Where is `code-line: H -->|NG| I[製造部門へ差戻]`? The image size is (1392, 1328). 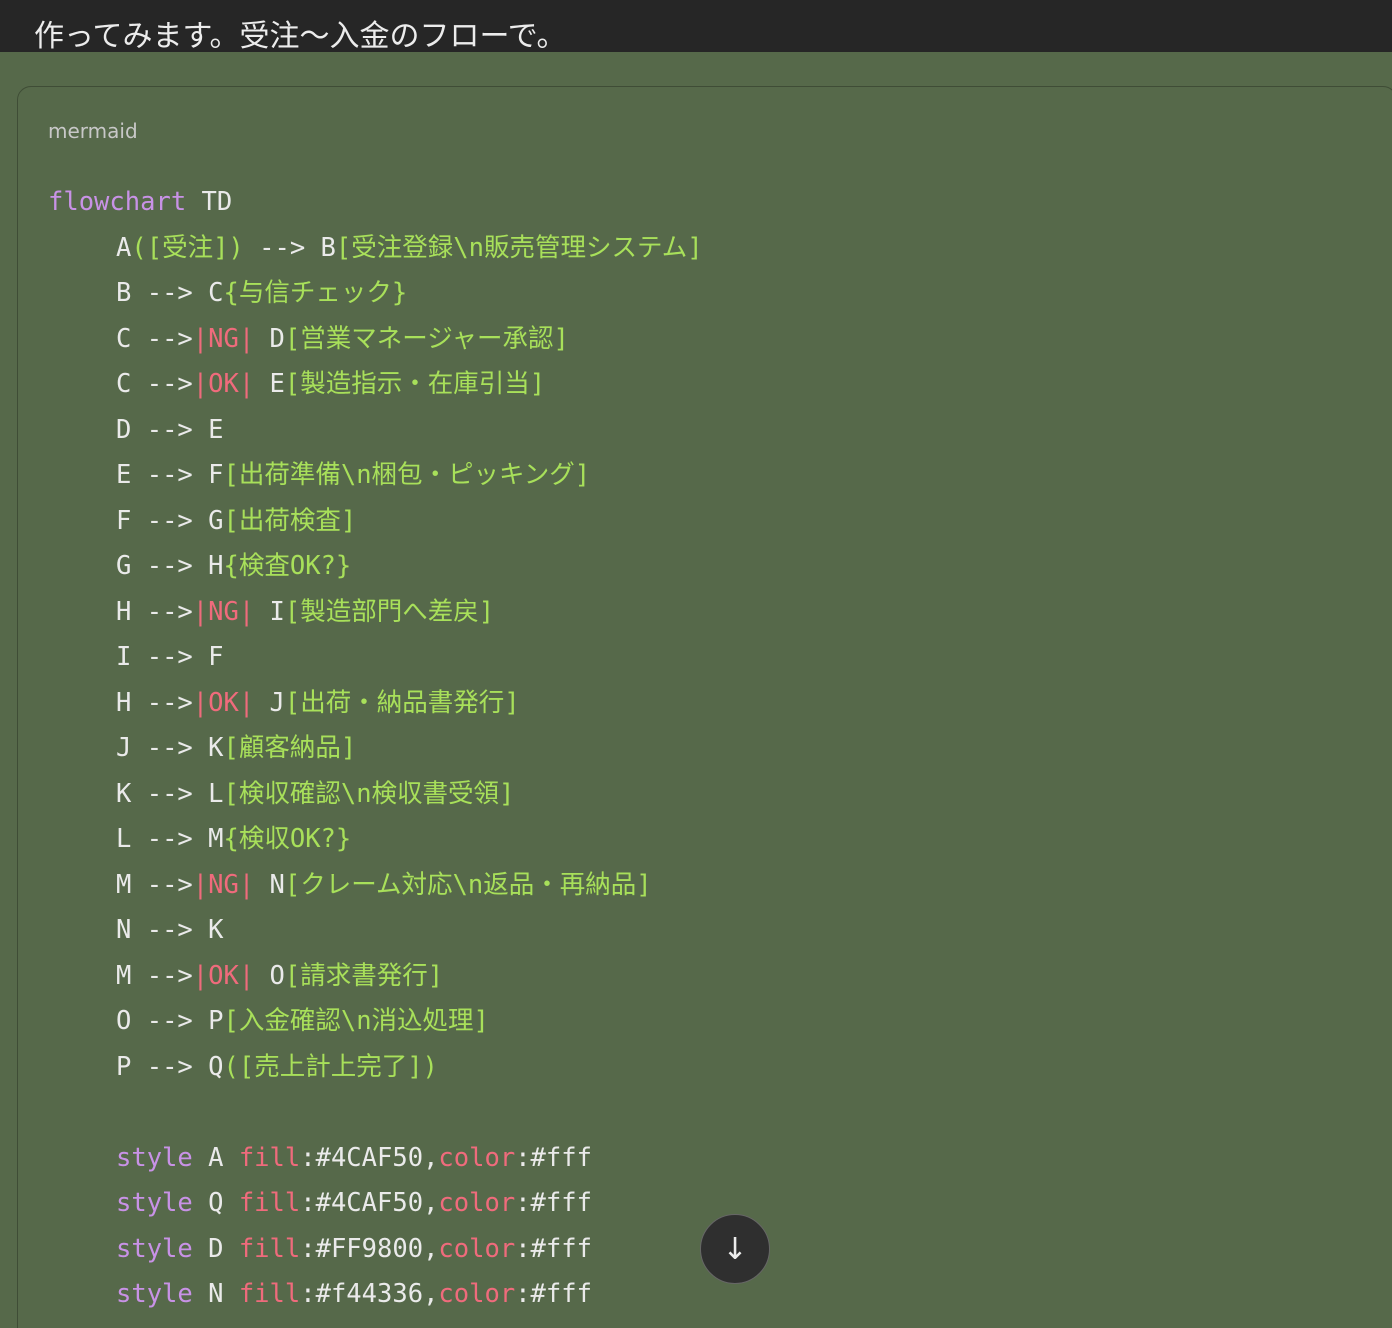 code-line: H -->|NG| I[製造部門へ差戻] is located at coordinates (375, 613).